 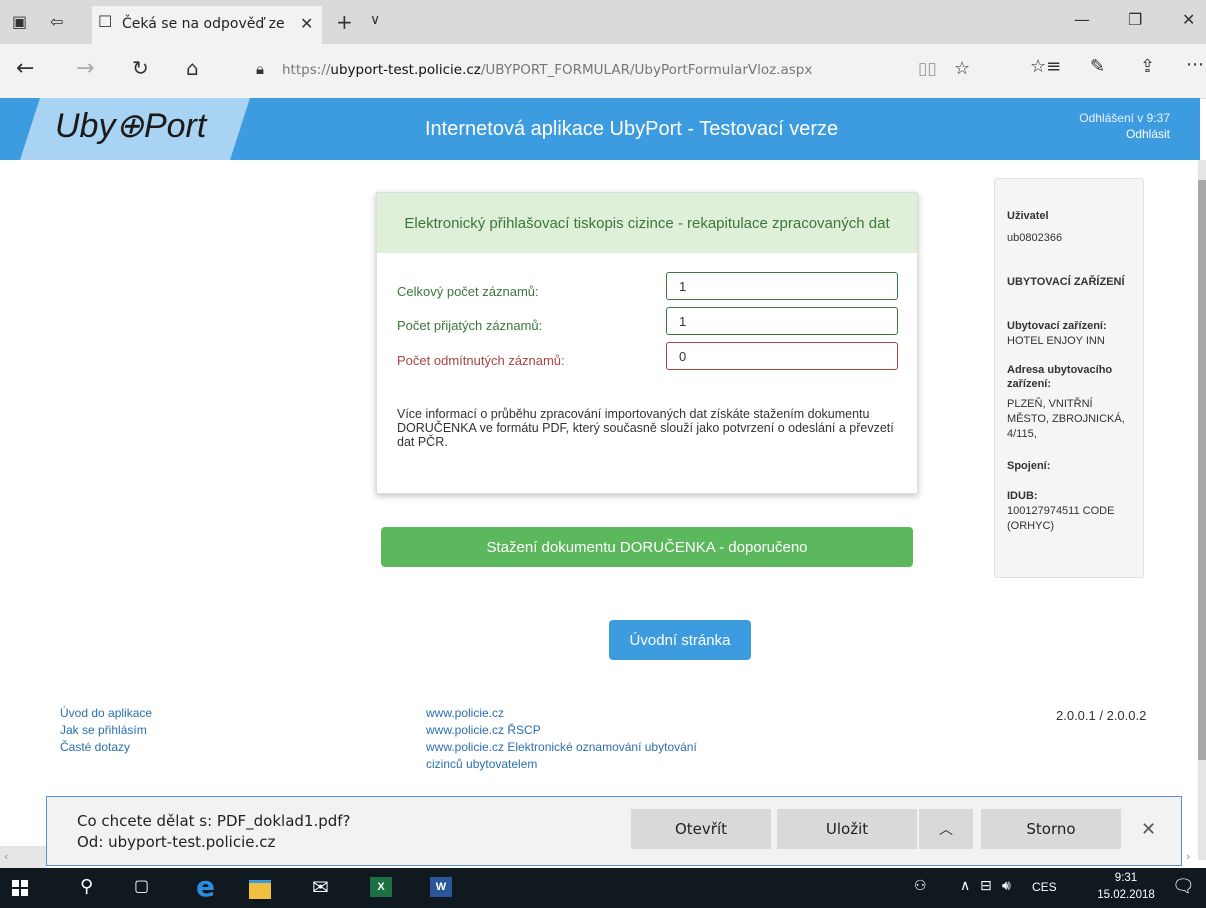 What do you see at coordinates (481, 360) in the screenshot?
I see `rejected-records-label: Počet odmítnutých záznamů:` at bounding box center [481, 360].